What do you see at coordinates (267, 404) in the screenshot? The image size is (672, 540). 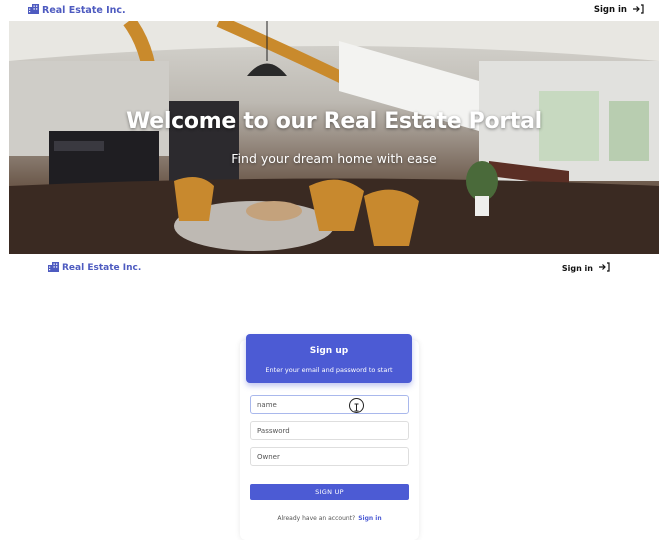 I see `name-placeholder: name` at bounding box center [267, 404].